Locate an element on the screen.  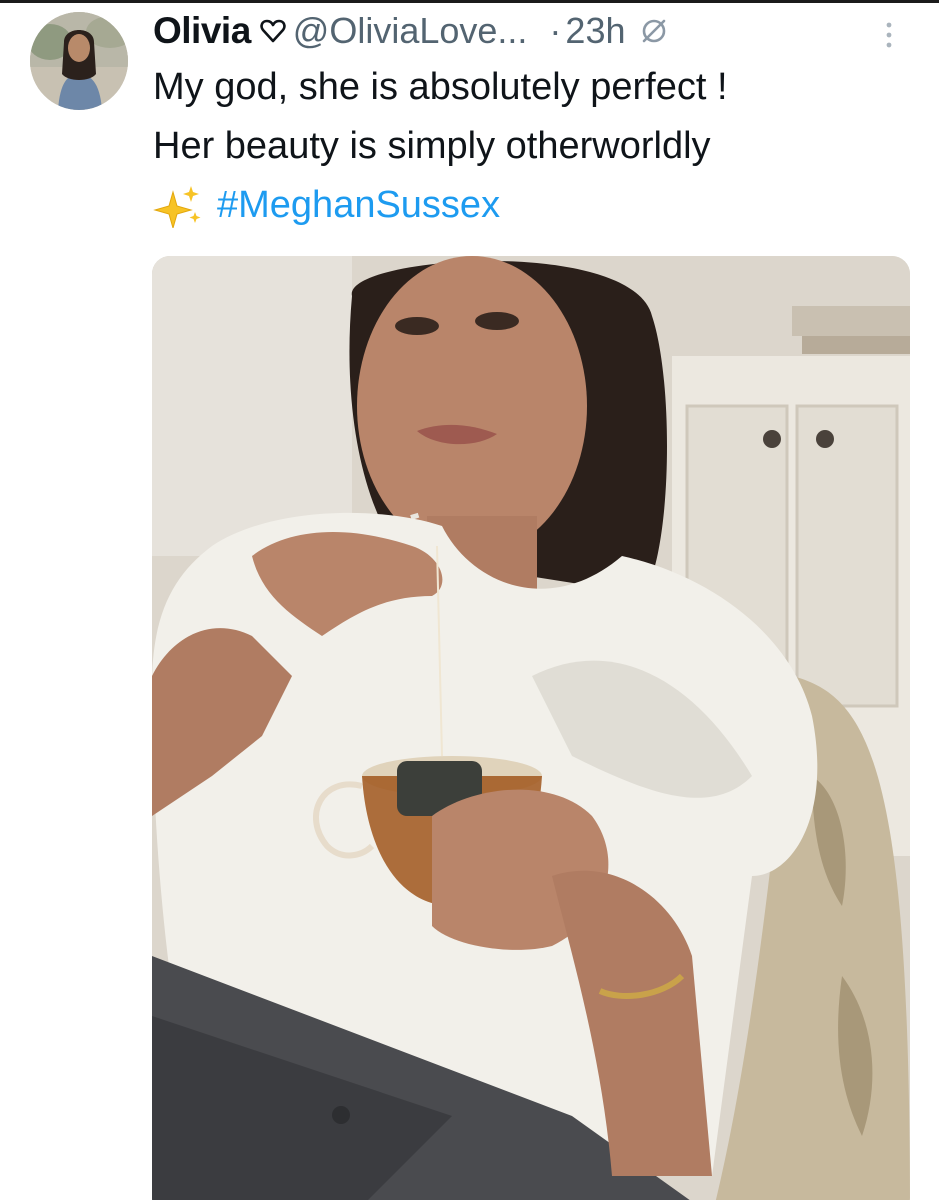
author-name: Olivia is located at coordinates (202, 31).